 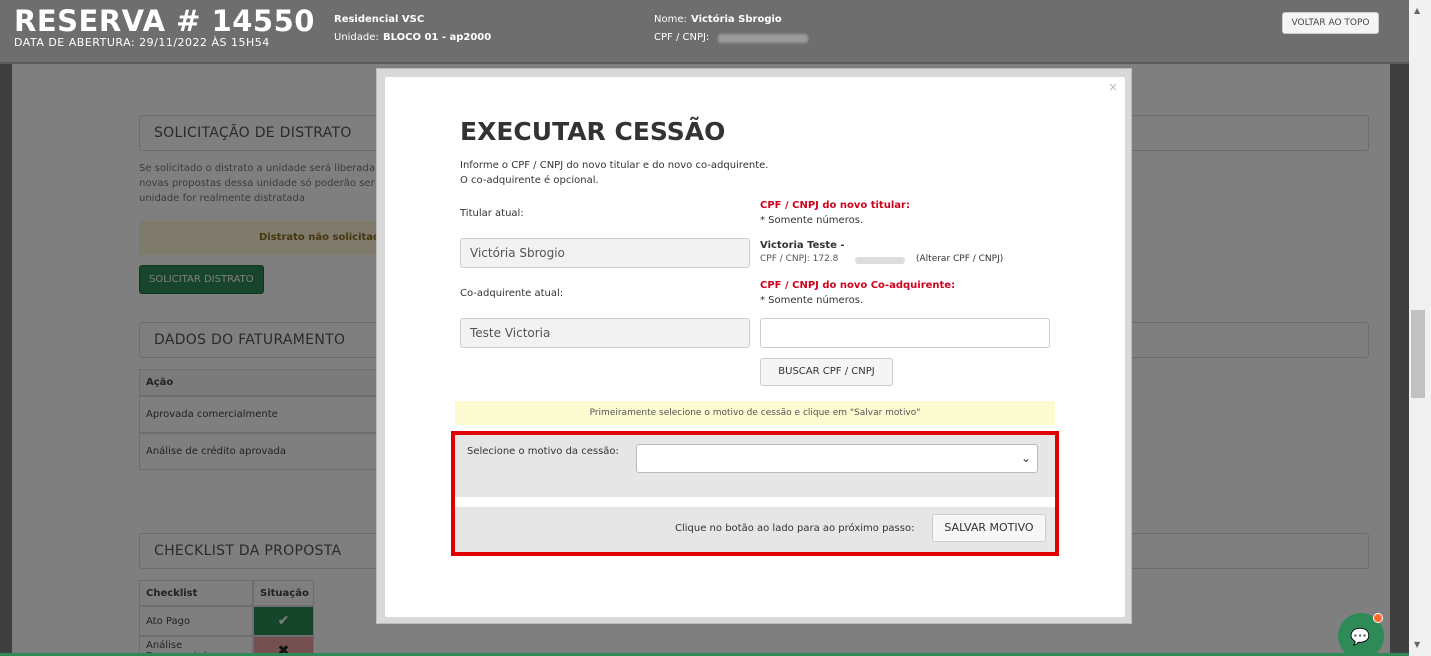 What do you see at coordinates (593, 131) in the screenshot?
I see `modal-title: EXECUTAR CESSÃO` at bounding box center [593, 131].